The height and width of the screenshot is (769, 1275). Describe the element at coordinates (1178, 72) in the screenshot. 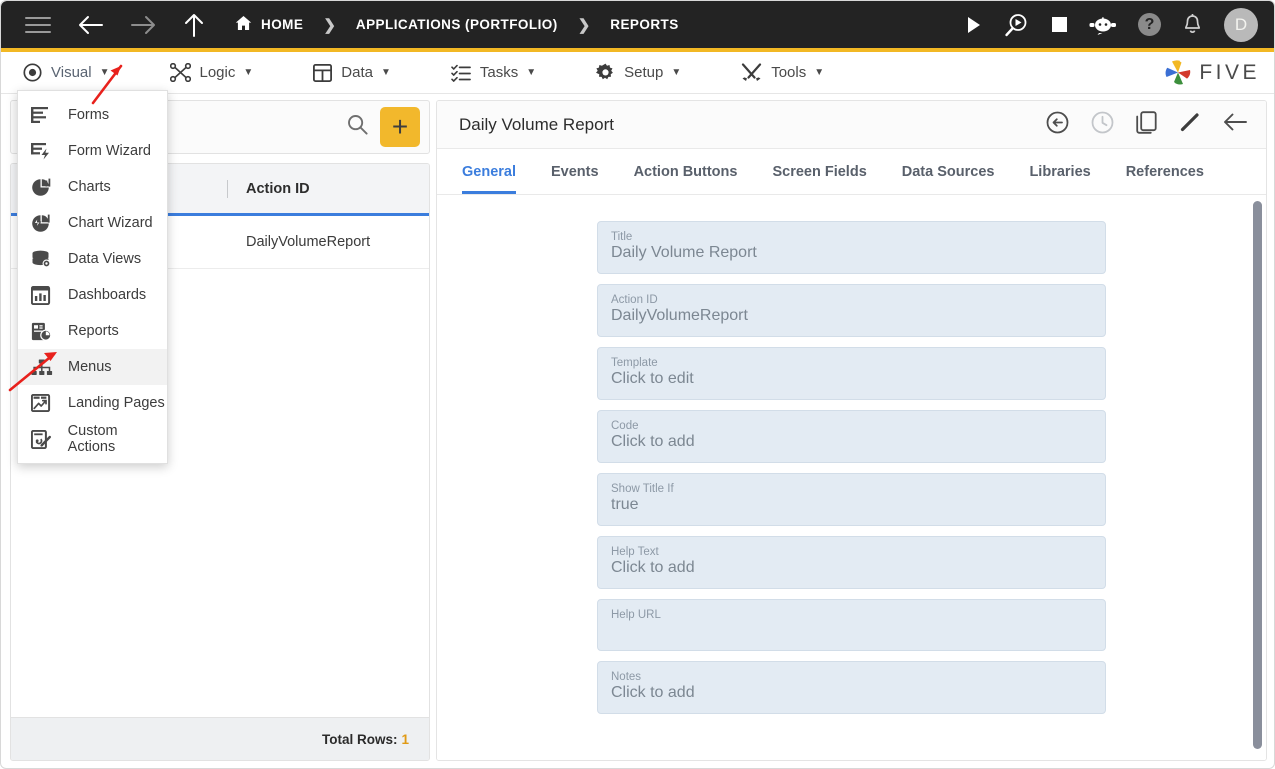

I see `five-pinwheel-icon` at that location.